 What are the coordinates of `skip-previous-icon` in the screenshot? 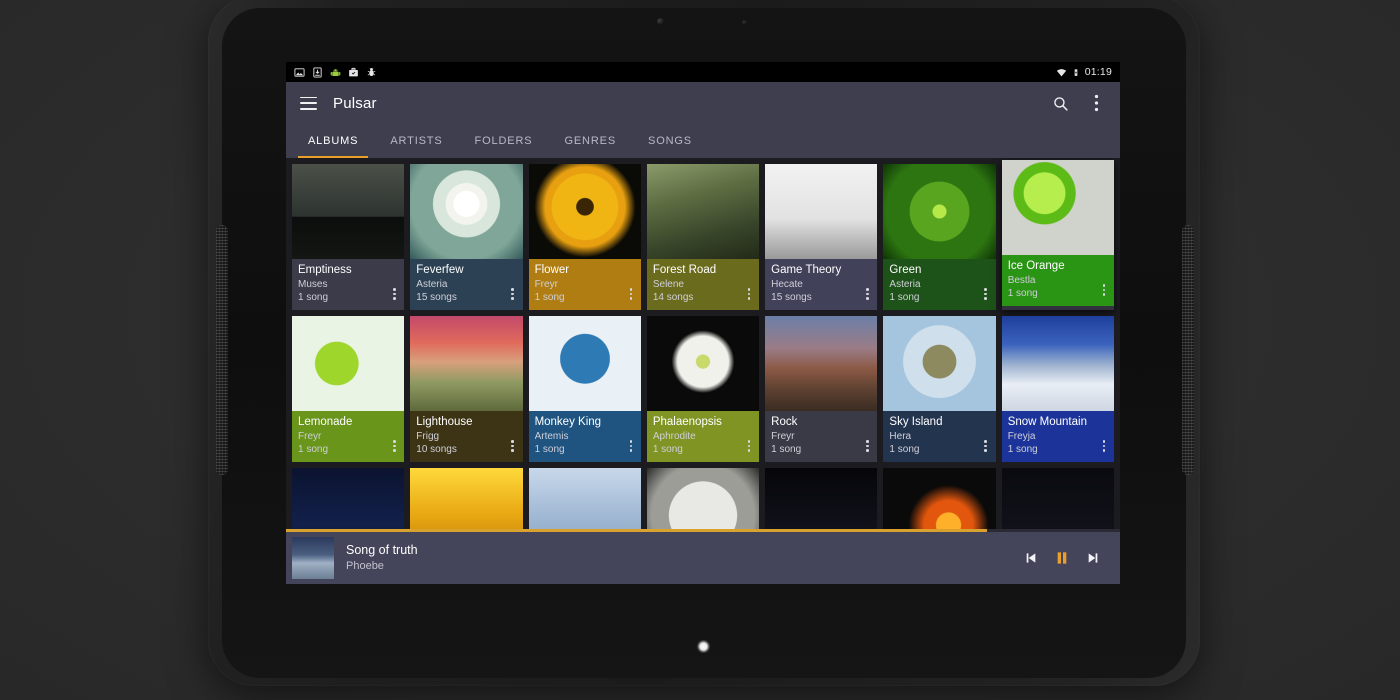 It's located at (1030, 558).